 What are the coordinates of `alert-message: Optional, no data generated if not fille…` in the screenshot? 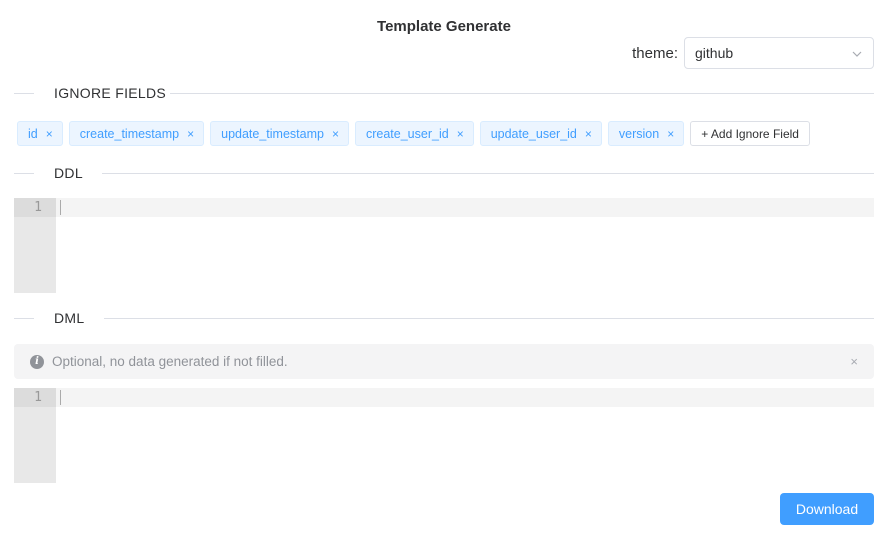 It's located at (170, 361).